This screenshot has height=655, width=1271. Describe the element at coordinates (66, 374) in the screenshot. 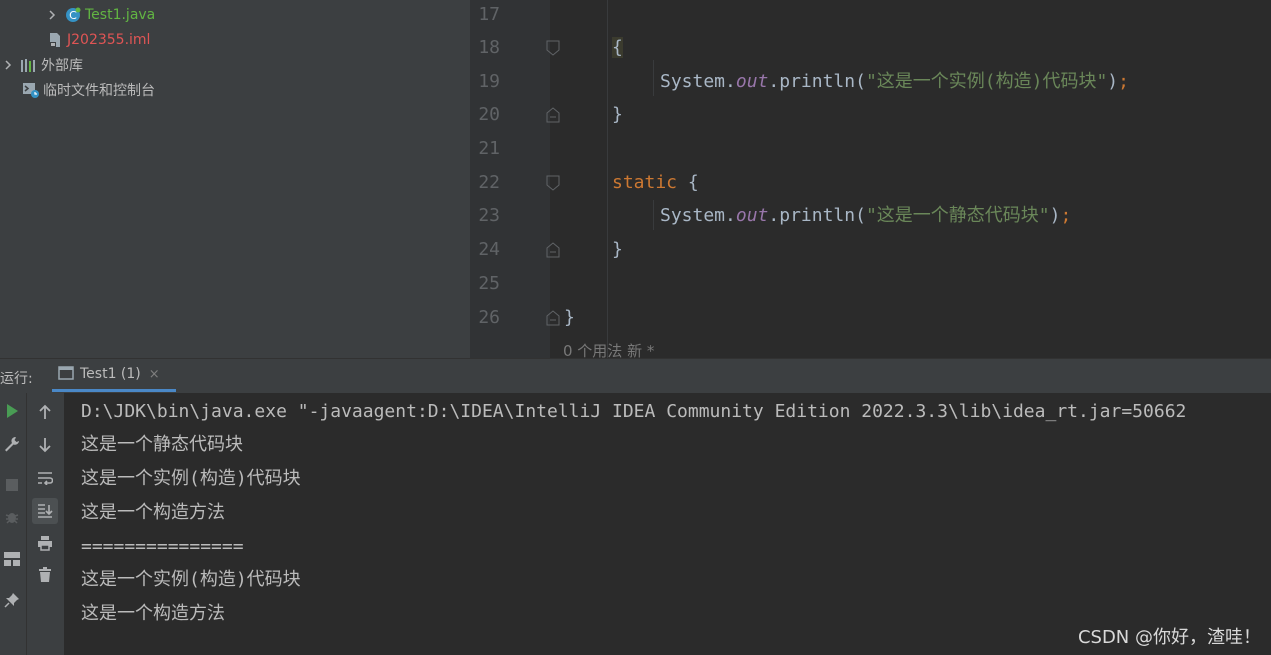

I see `console-tab-icon` at that location.